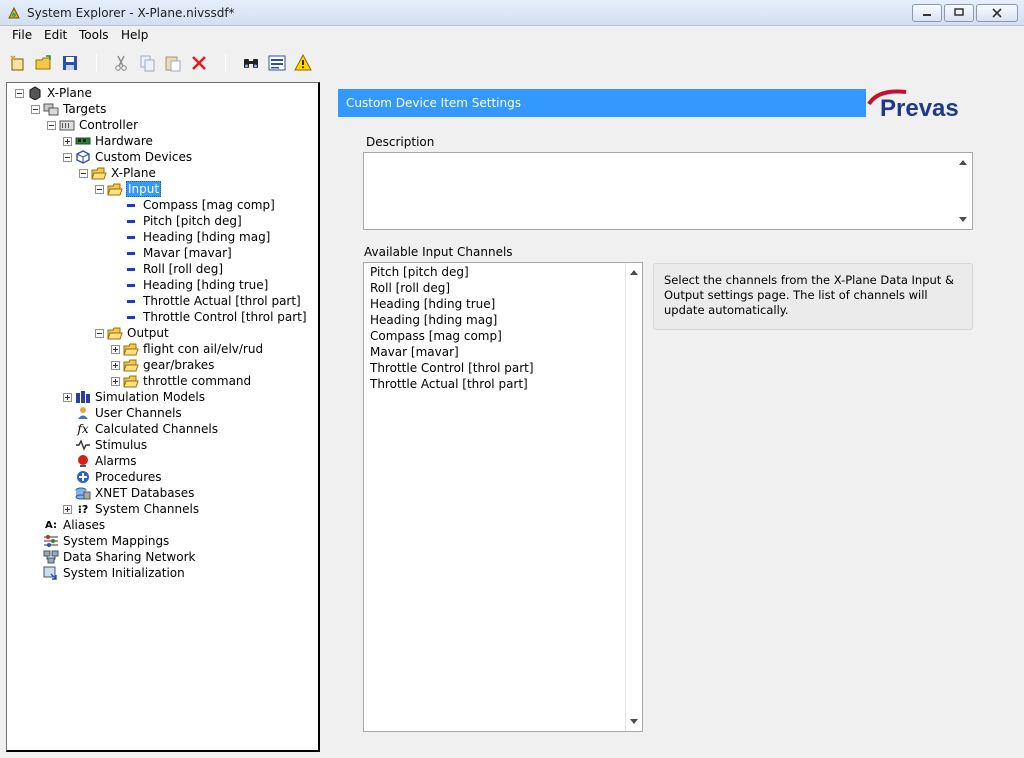 The image size is (1024, 758). Describe the element at coordinates (201, 205) in the screenshot. I see `tree-channel: Compass [mag comp]` at that location.